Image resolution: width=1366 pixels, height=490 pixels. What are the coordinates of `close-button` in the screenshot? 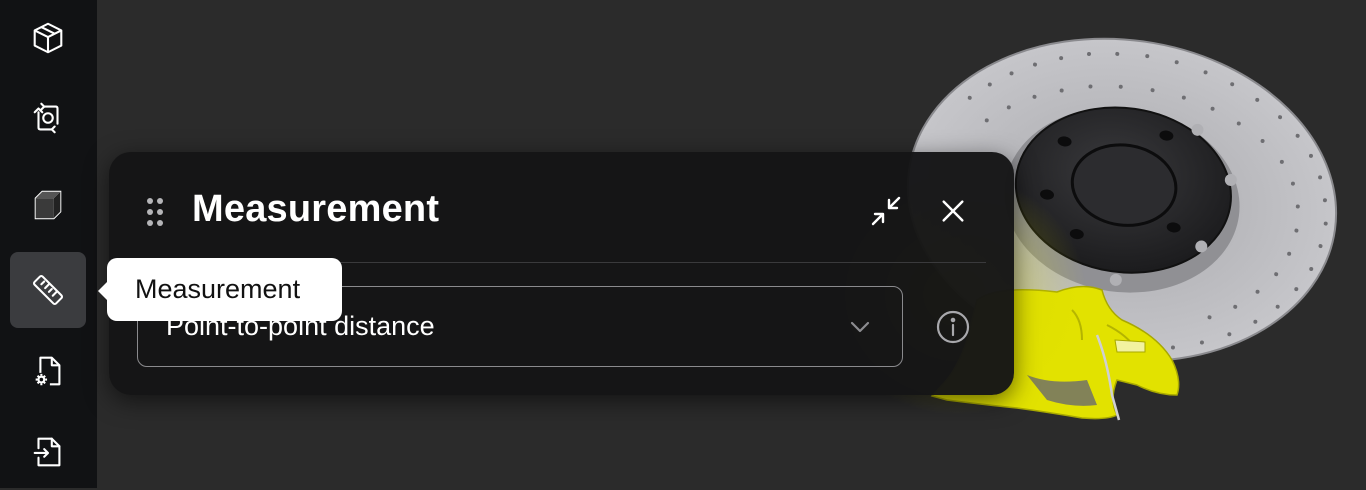 It's located at (953, 211).